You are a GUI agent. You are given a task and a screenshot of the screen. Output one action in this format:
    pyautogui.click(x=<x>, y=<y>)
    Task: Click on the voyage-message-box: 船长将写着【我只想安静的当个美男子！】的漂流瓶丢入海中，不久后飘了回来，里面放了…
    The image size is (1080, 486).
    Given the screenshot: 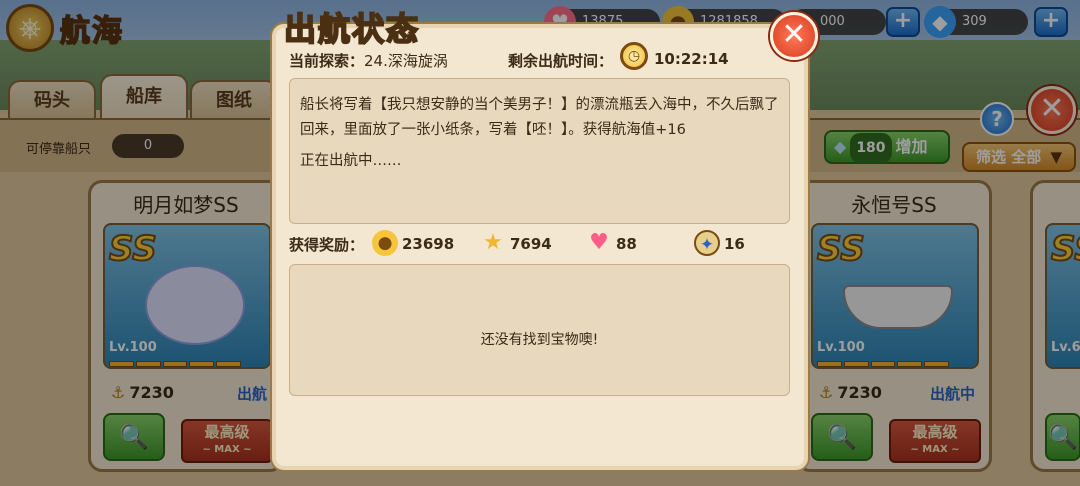 What is the action you would take?
    pyautogui.click(x=539, y=151)
    